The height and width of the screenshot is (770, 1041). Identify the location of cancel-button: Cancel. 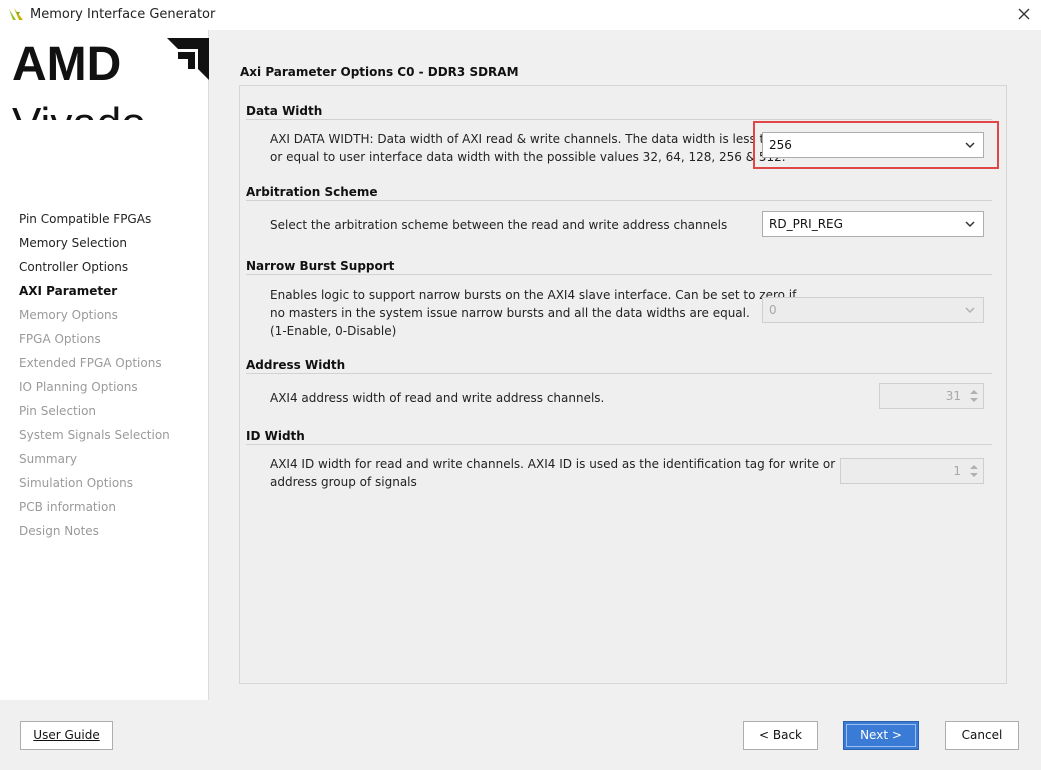
(982, 735).